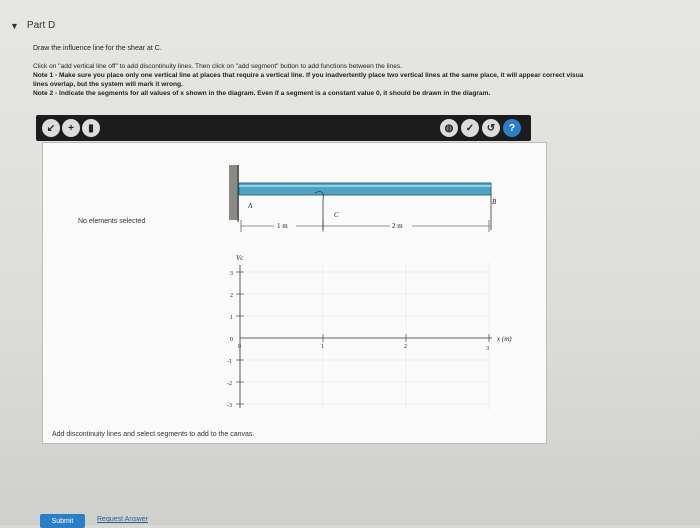 This screenshot has width=700, height=528. I want to click on help-icon: ?, so click(512, 128).